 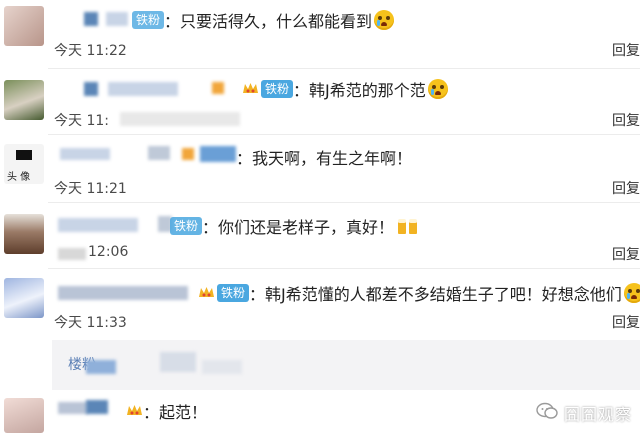 I want to click on avatar: 头 像, so click(x=24, y=164).